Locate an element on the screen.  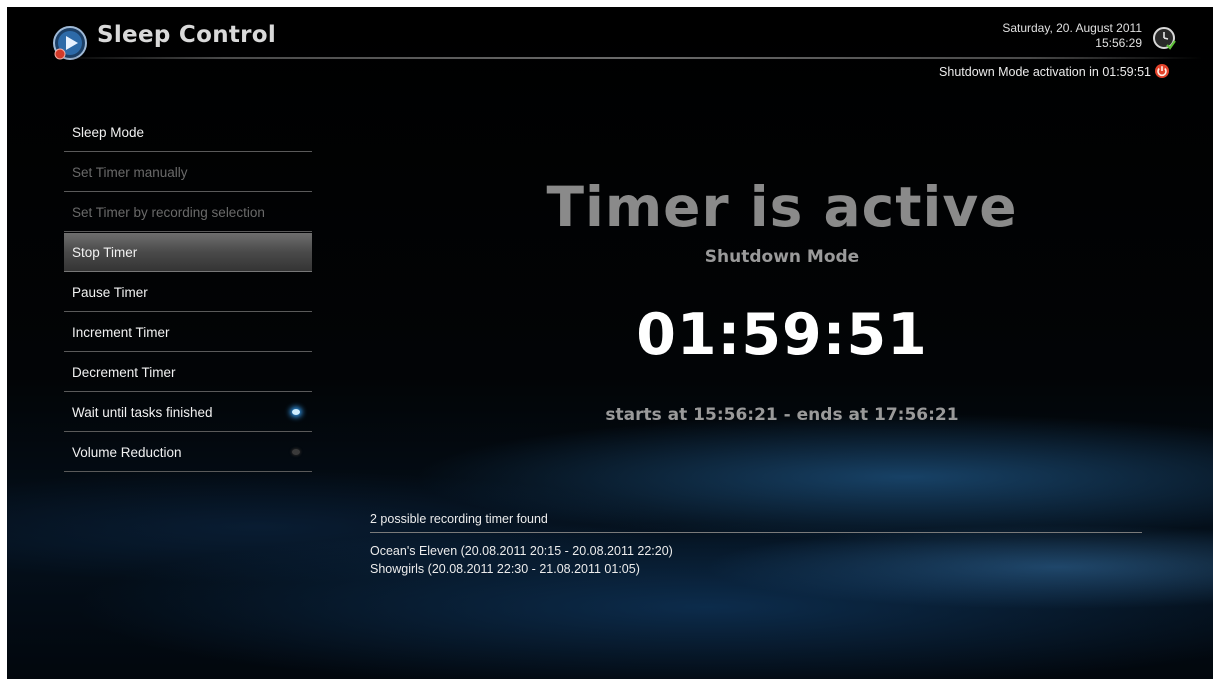
menu-item-decrement-timer: Decrement Timer is located at coordinates (188, 372).